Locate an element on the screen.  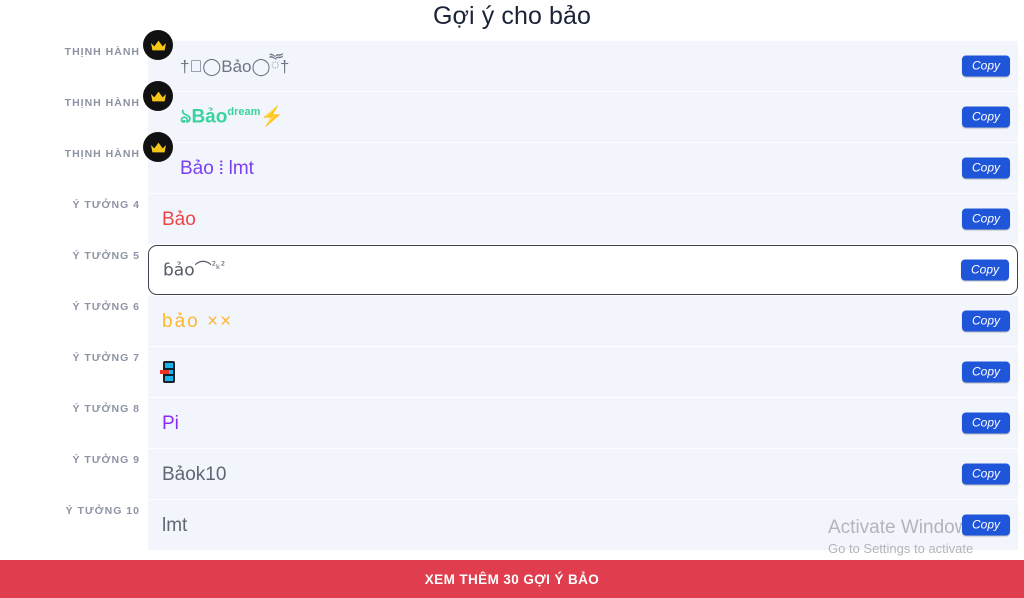
suggestion-row: Ý TƯỞNG 4 Bảo Copy is located at coordinates (512, 219).